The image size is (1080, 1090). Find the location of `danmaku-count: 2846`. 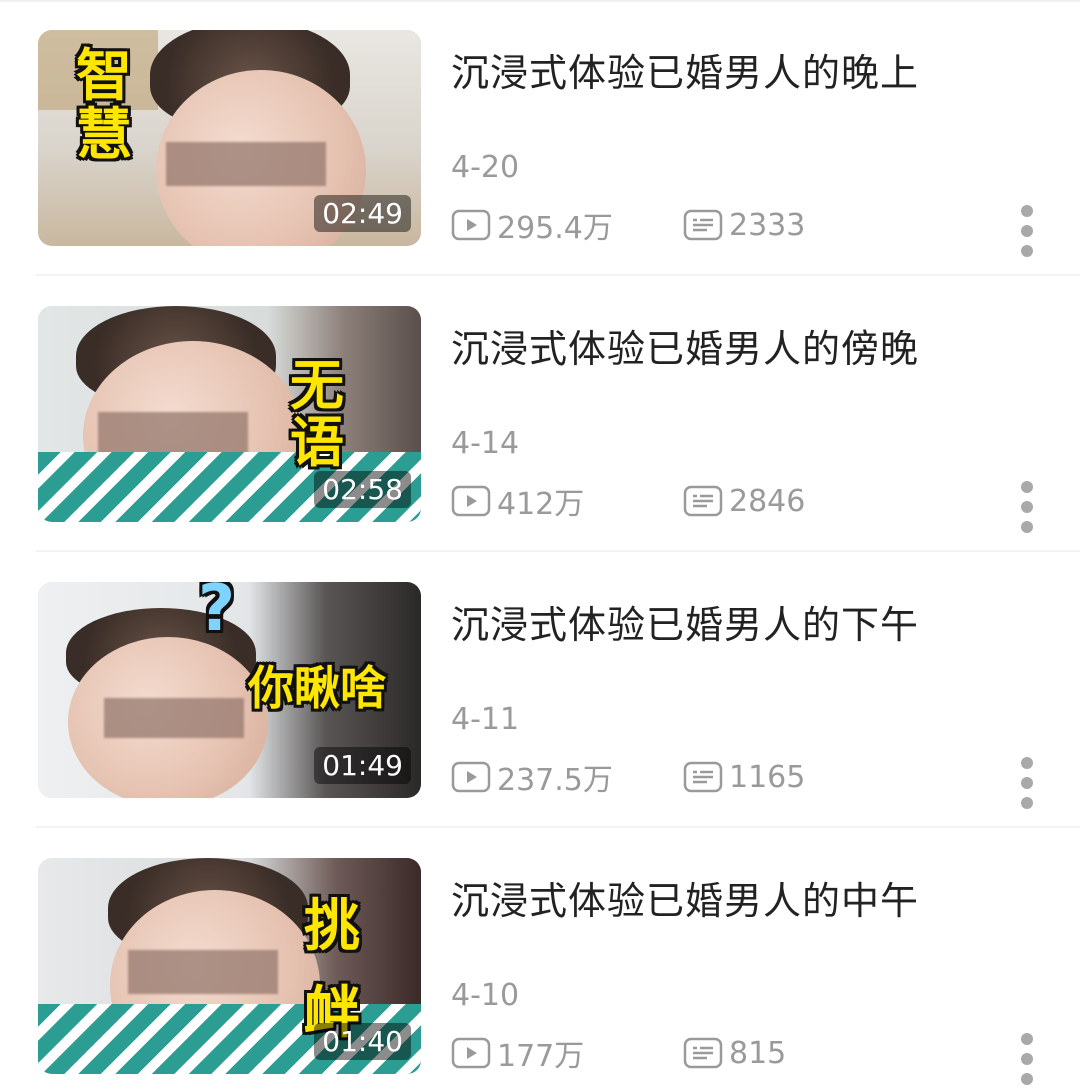

danmaku-count: 2846 is located at coordinates (744, 501).